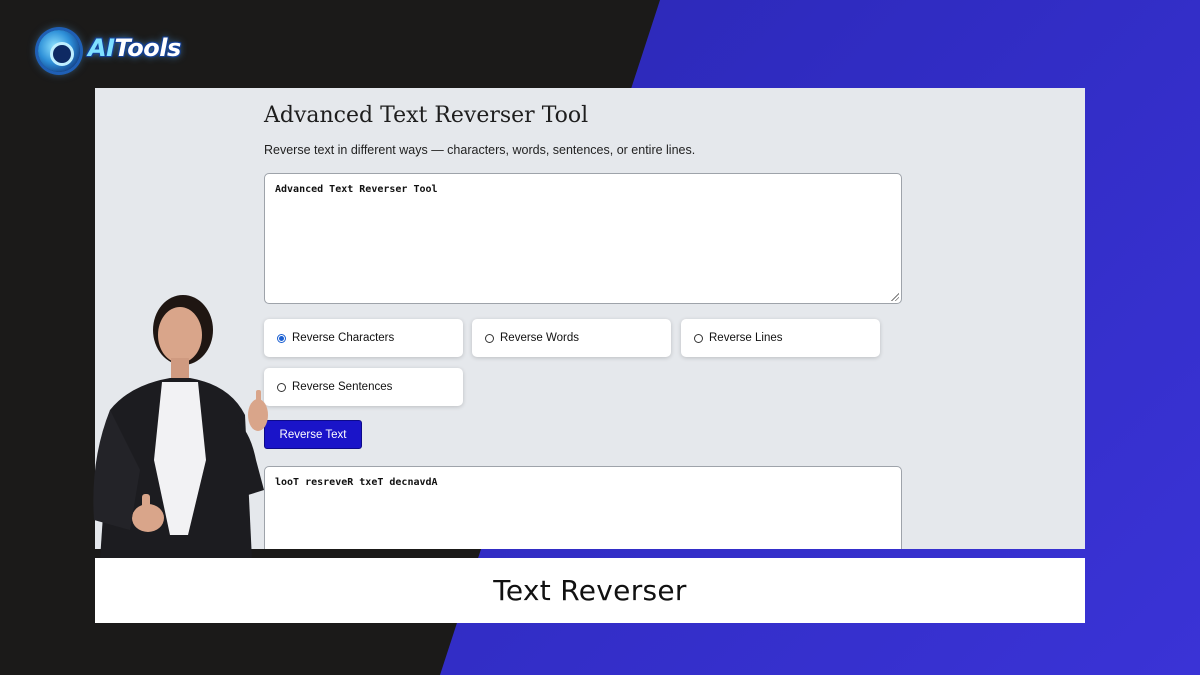 Image resolution: width=1200 pixels, height=675 pixels. Describe the element at coordinates (146, 503) in the screenshot. I see `thumb-shape` at that location.